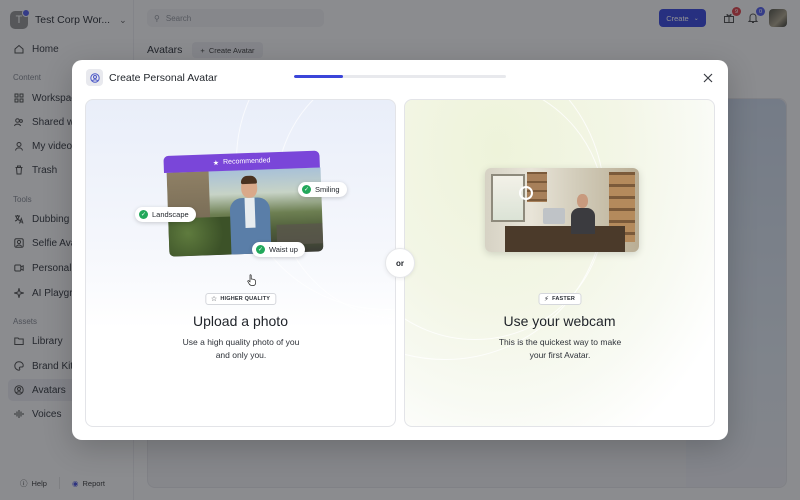 This screenshot has height=500, width=800. Describe the element at coordinates (243, 203) in the screenshot. I see `sample-photo: ★ Recommended` at that location.